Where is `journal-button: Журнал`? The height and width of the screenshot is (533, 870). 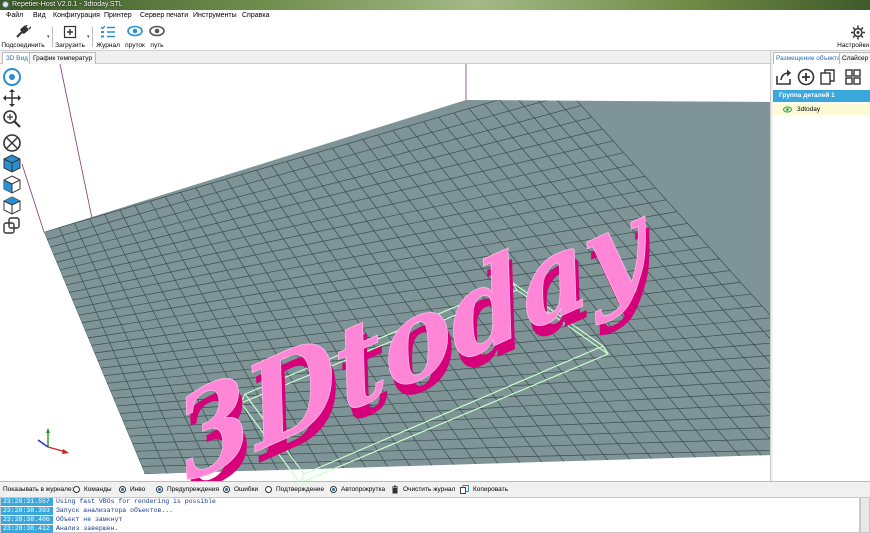
journal-button: Журнал is located at coordinates (108, 37).